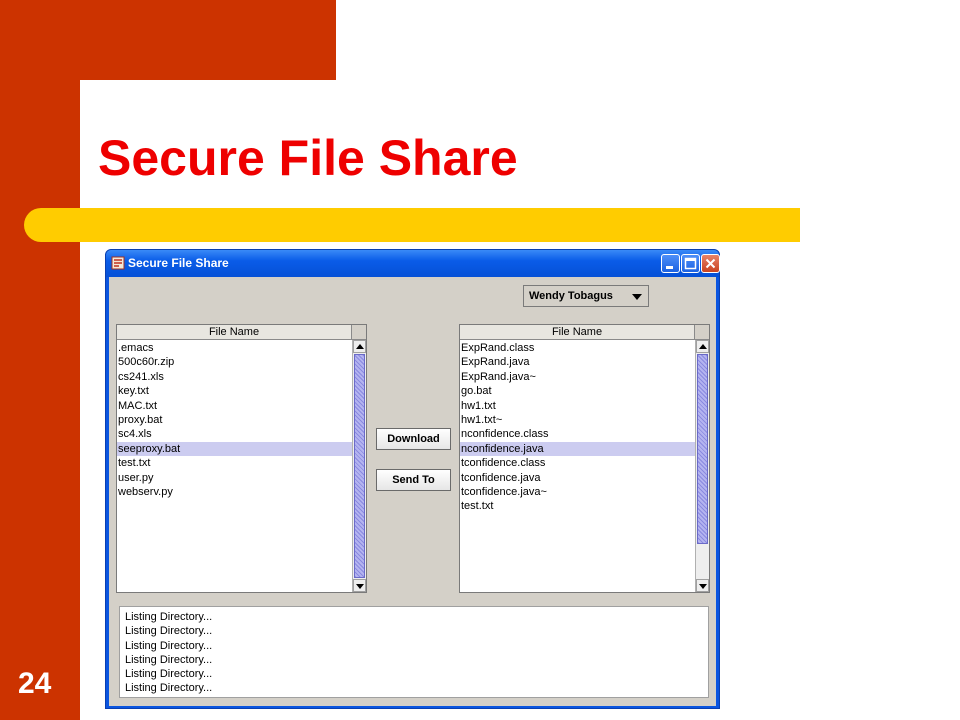  I want to click on list-item: proxy.bat, so click(234, 420).